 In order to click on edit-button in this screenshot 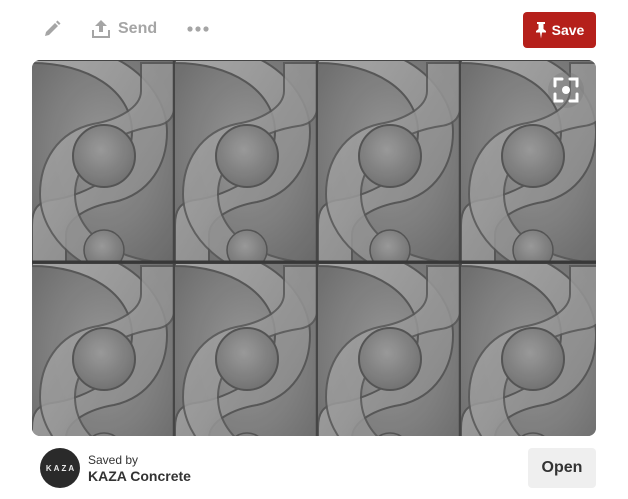, I will do `click(52, 29)`.